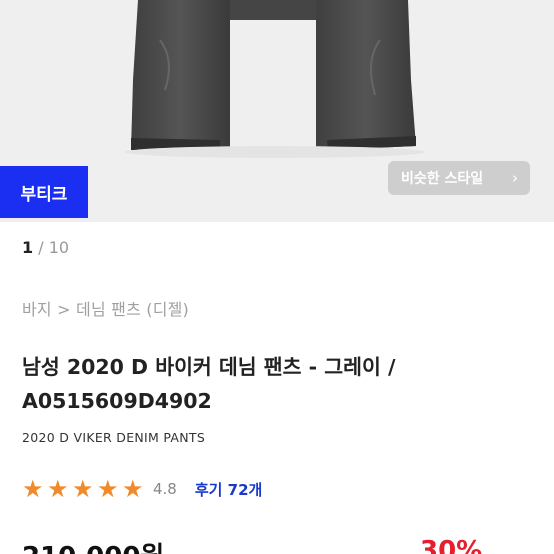  I want to click on rating-stars: ★ ★ ★ ★ ★, so click(84, 489).